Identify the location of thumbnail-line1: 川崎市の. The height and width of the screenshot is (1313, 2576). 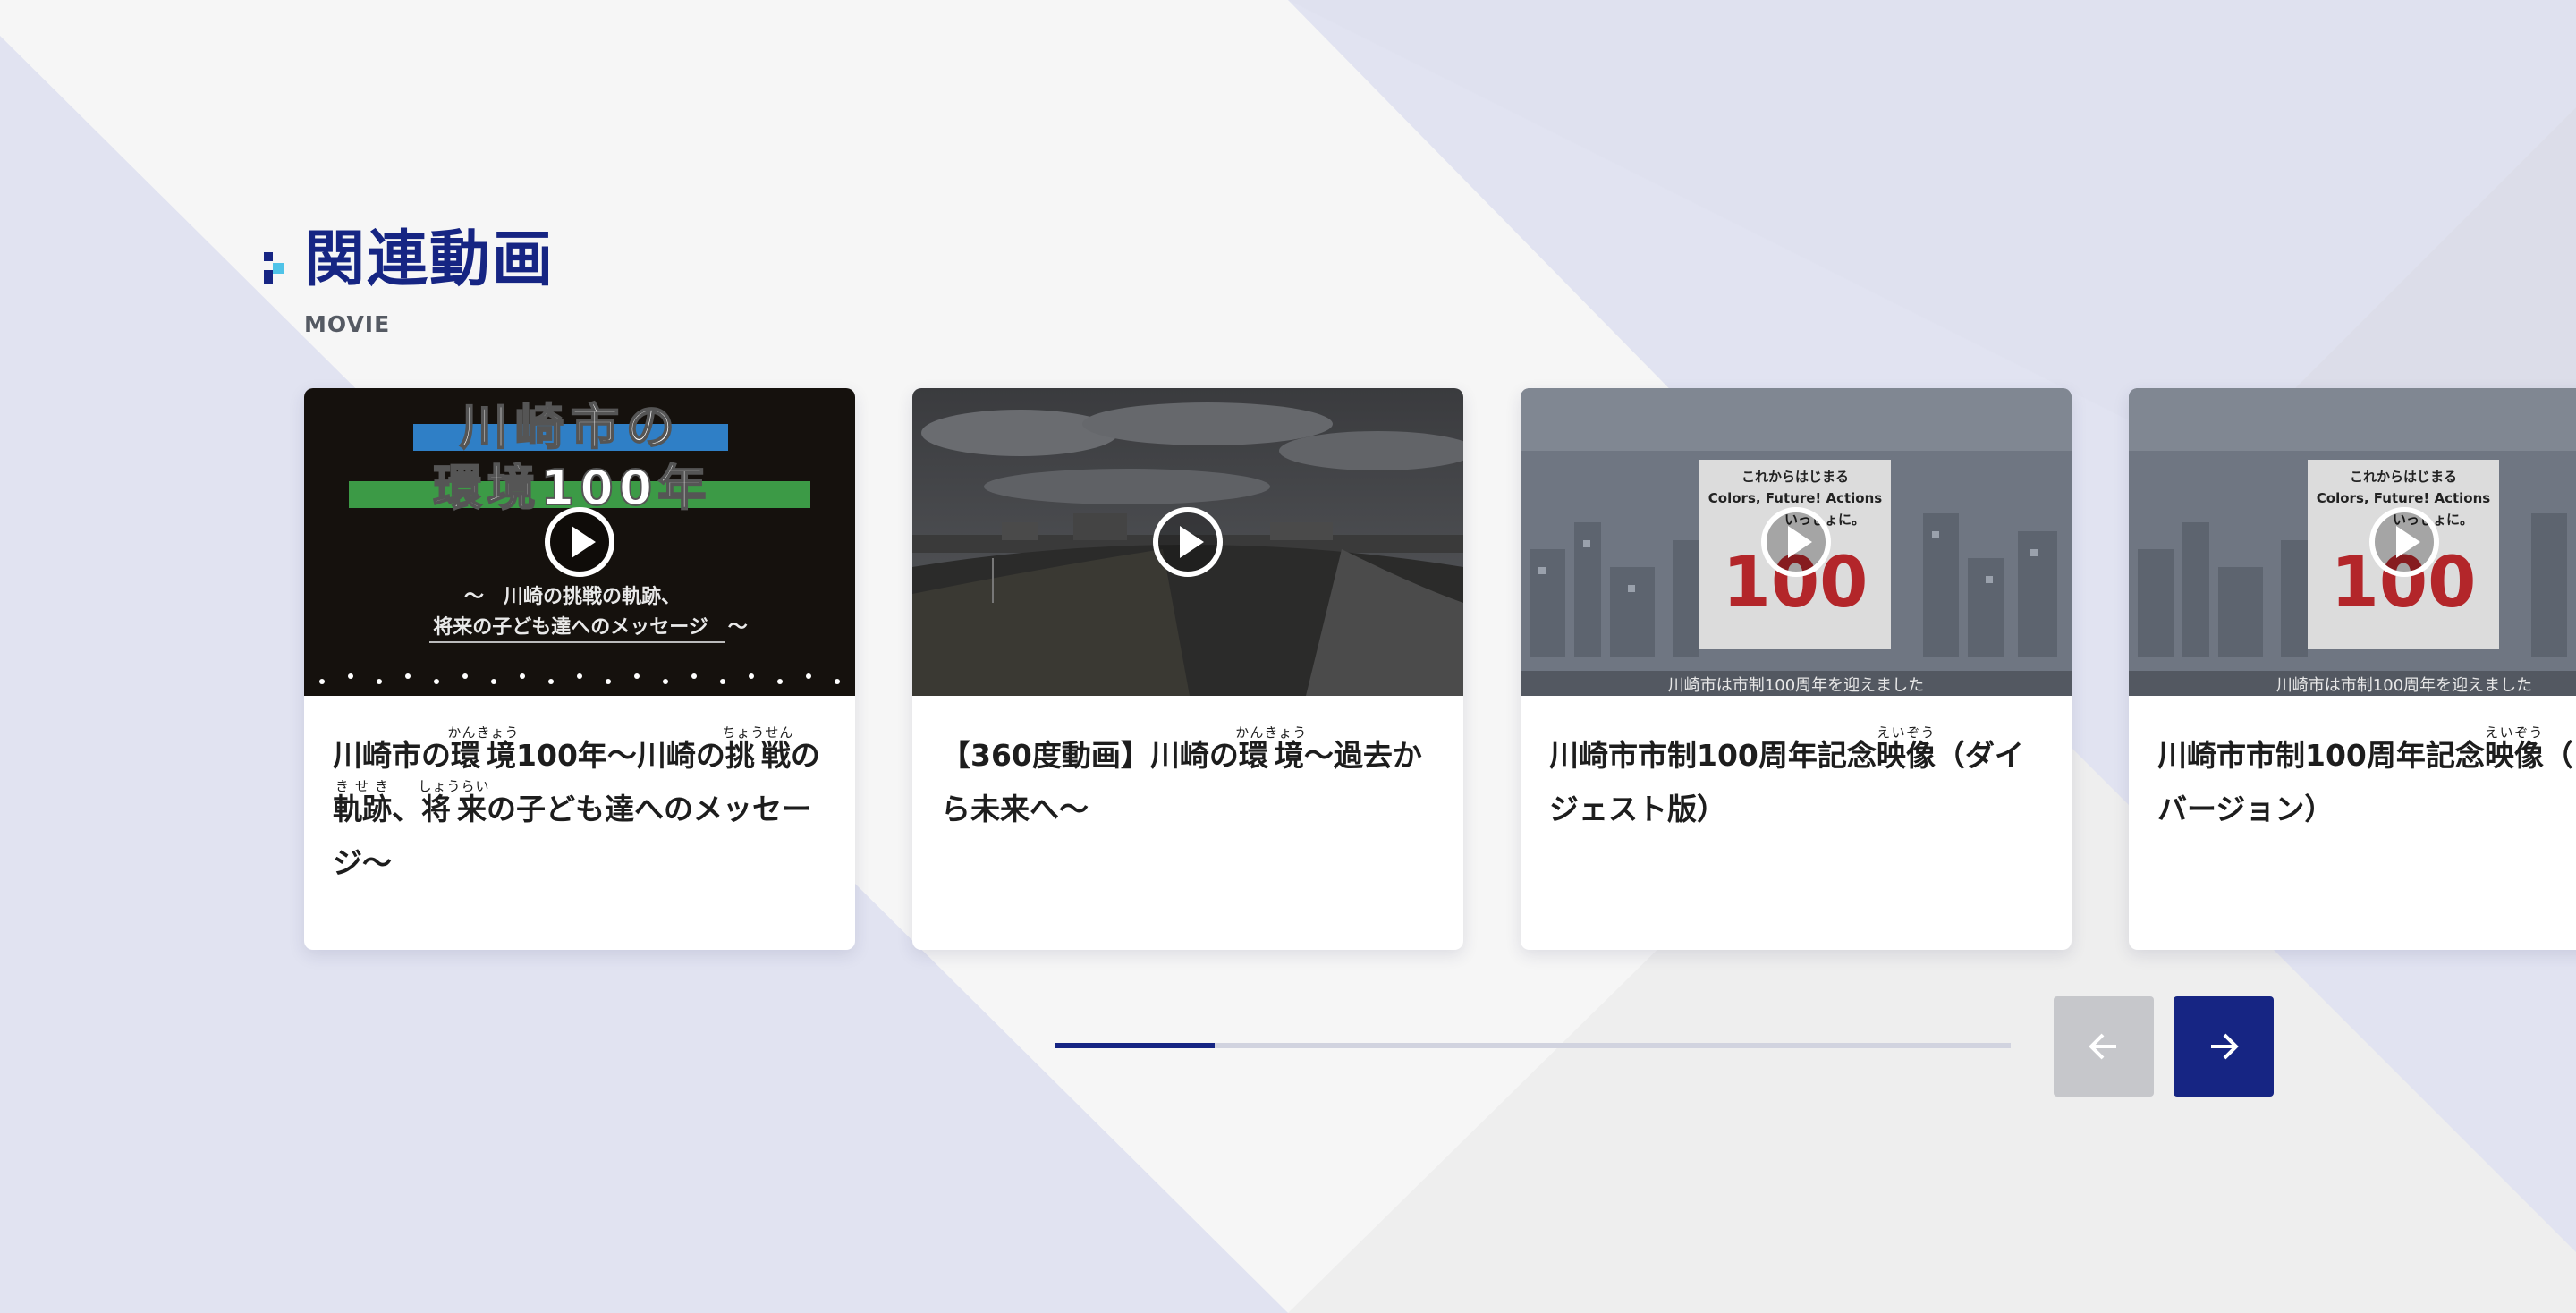
(571, 427).